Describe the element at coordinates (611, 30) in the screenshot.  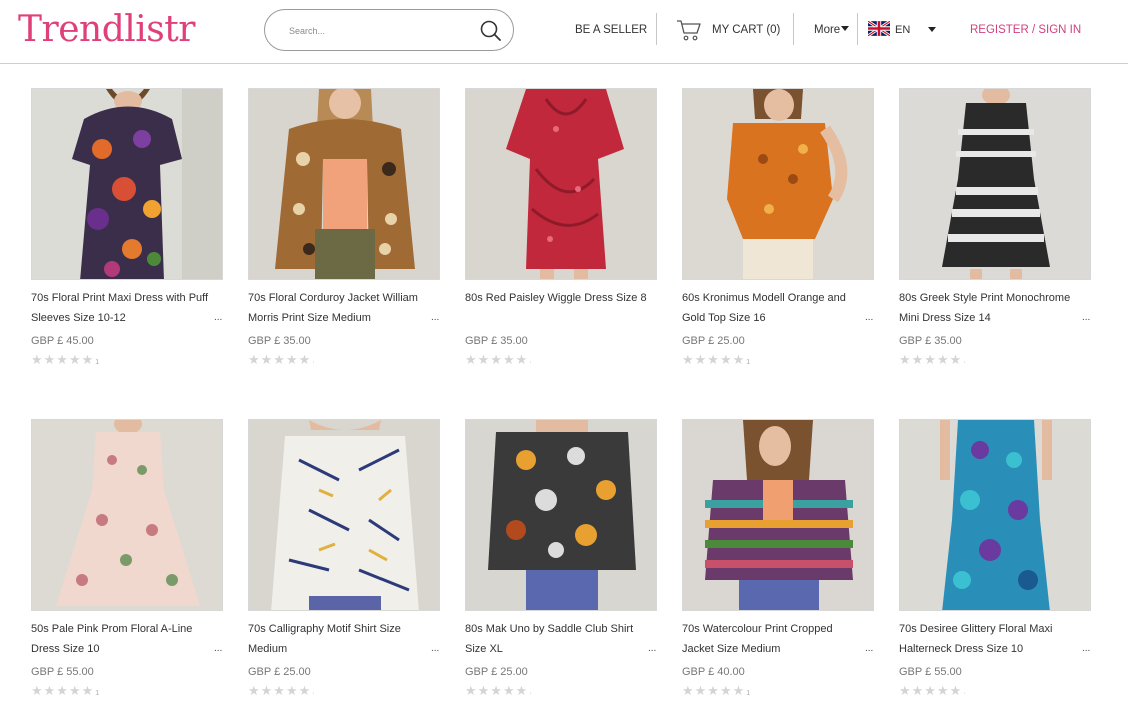
I see `be-a-seller-link: BE A SELLER` at that location.